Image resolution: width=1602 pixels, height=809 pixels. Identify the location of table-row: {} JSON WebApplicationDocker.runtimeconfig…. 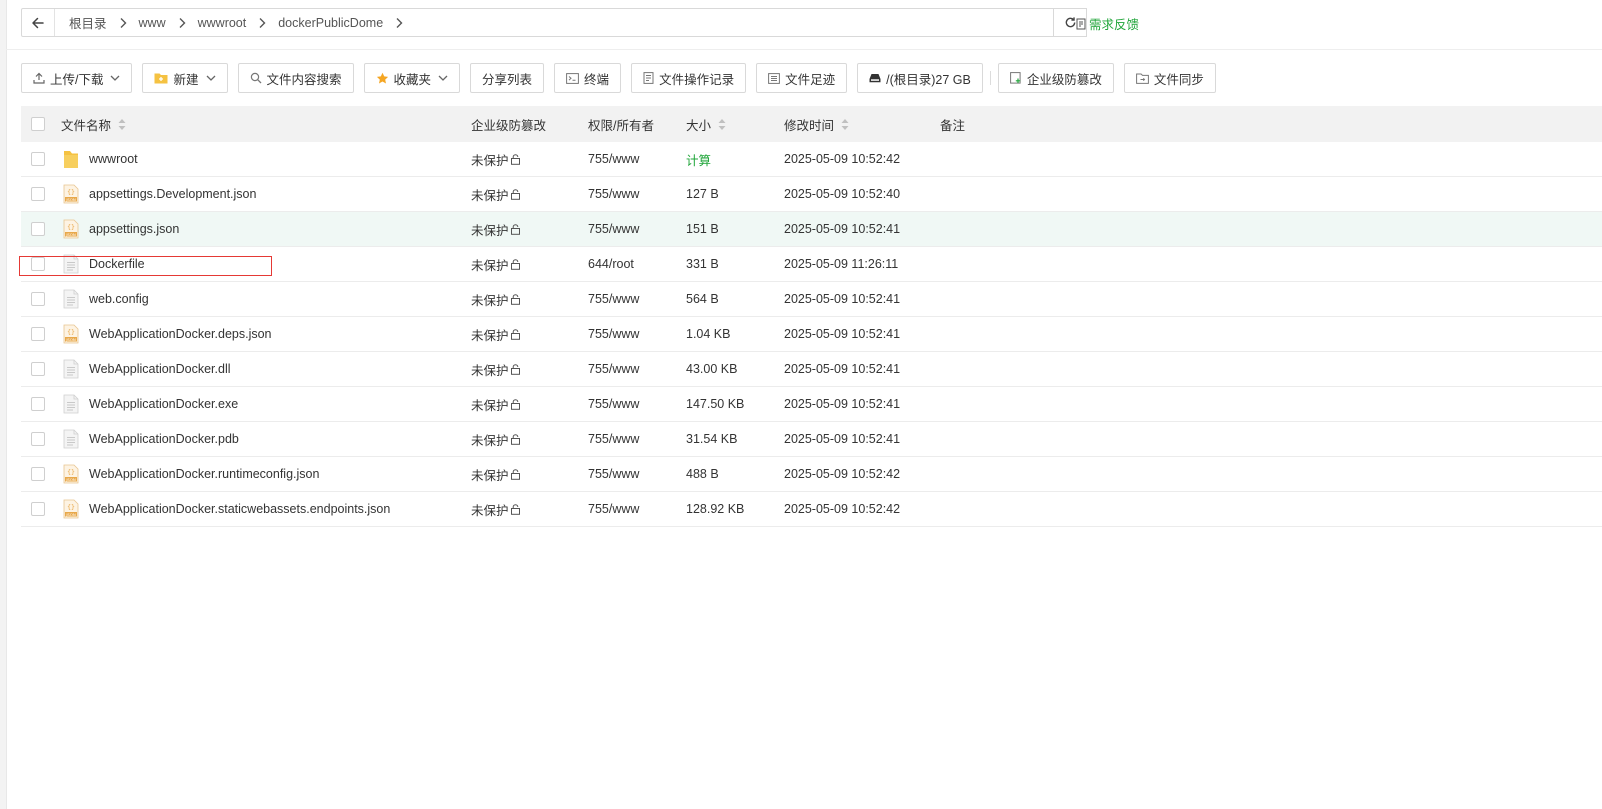
(811, 474).